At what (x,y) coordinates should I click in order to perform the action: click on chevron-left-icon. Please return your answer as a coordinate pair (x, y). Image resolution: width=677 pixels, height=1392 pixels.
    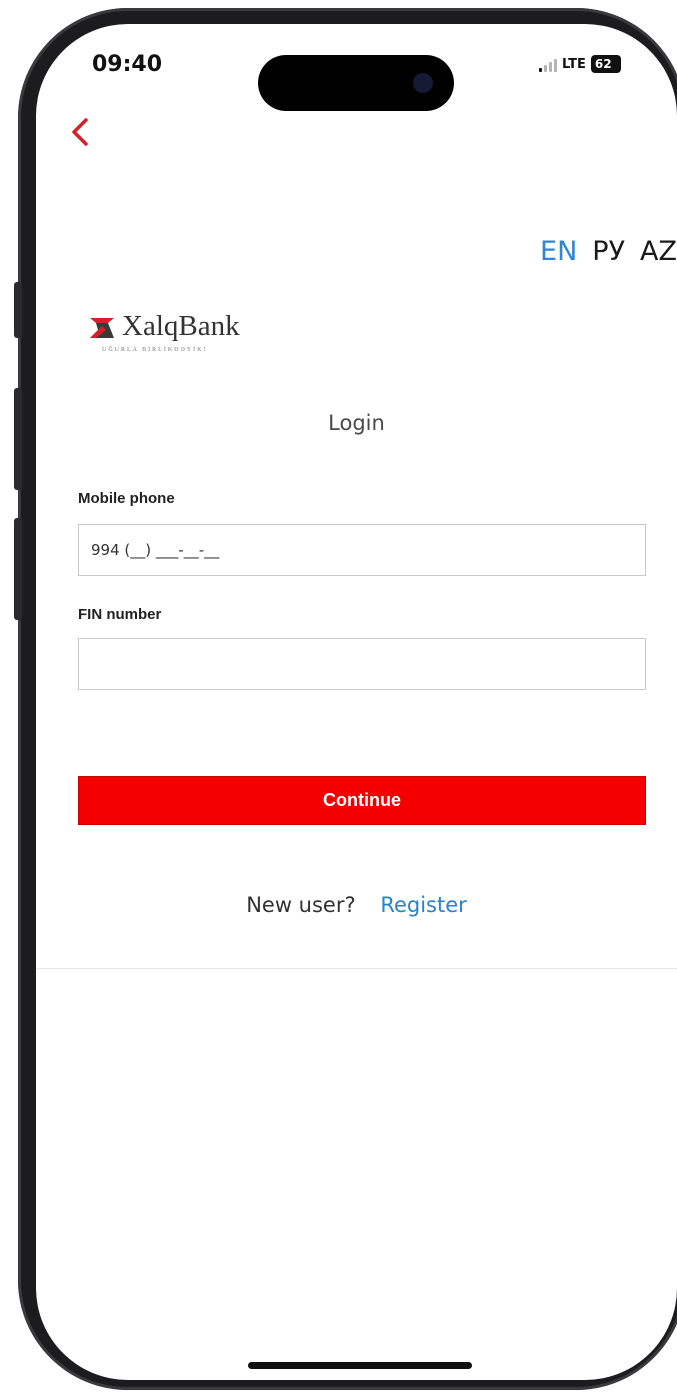
    Looking at the image, I should click on (80, 132).